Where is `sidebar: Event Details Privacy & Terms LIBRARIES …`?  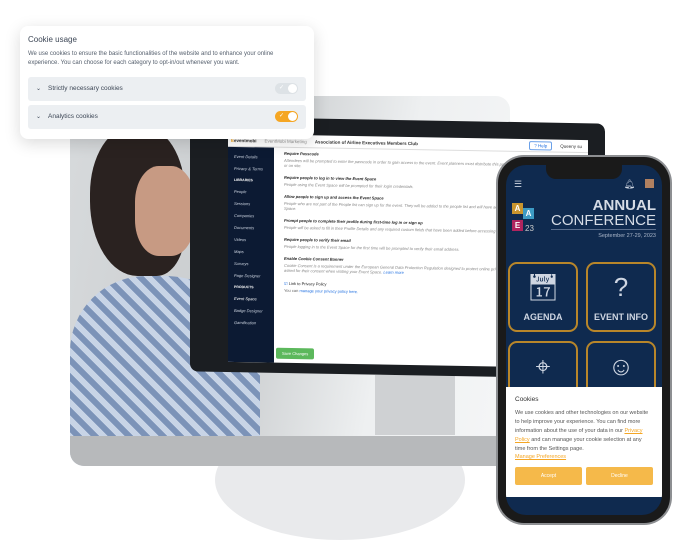 sidebar: Event Details Privacy & Terms LIBRARIES … is located at coordinates (251, 254).